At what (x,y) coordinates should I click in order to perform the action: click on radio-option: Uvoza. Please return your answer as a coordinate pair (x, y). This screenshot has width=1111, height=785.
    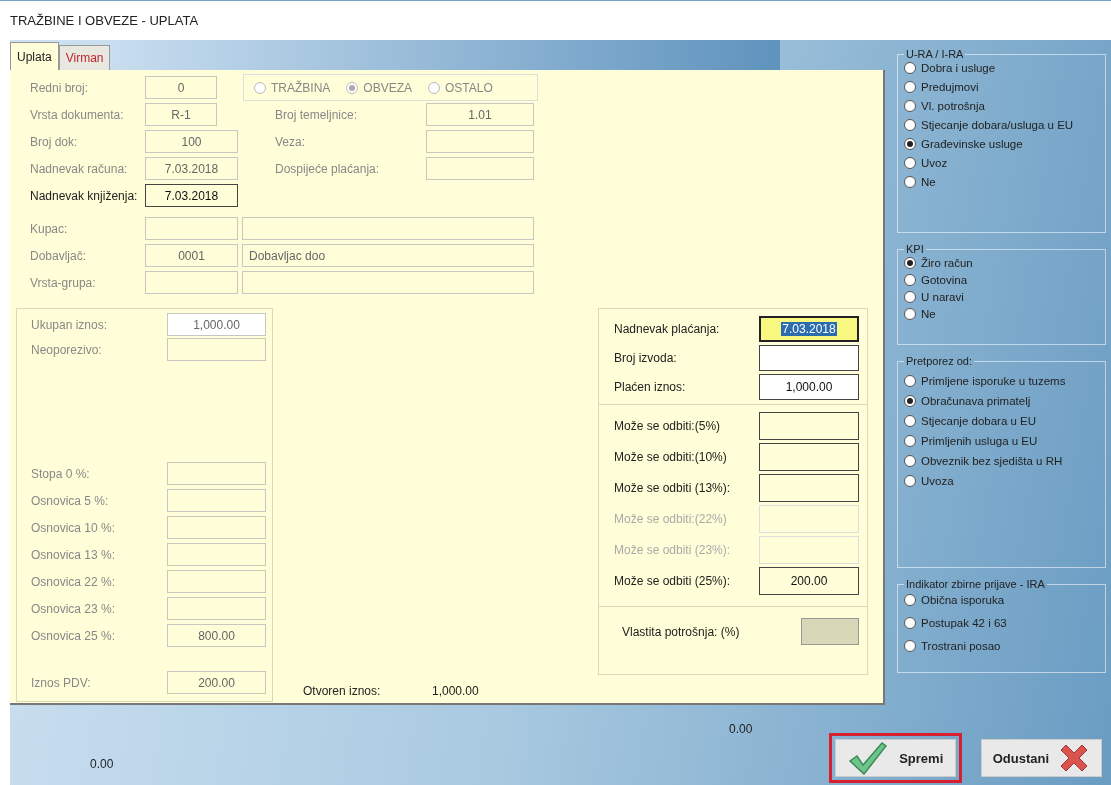
    Looking at the image, I should click on (1004, 481).